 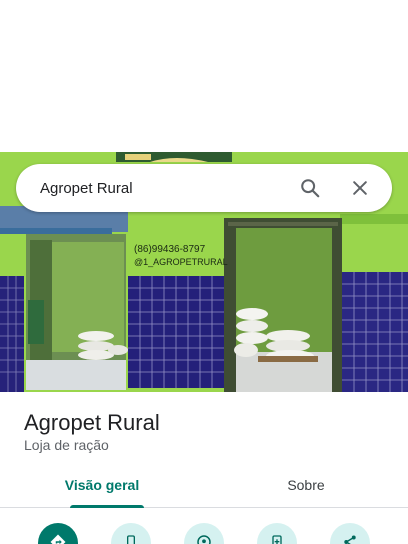 I want to click on place-tabs: Visão geral Sobre, so click(x=204, y=487).